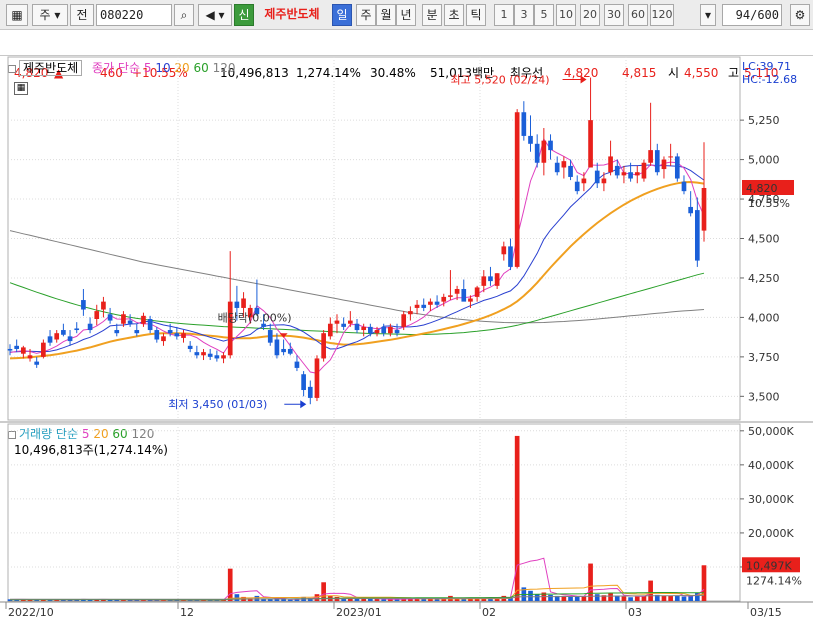 The width and height of the screenshot is (813, 623). I want to click on x-axis-label: 2023/01, so click(359, 612).